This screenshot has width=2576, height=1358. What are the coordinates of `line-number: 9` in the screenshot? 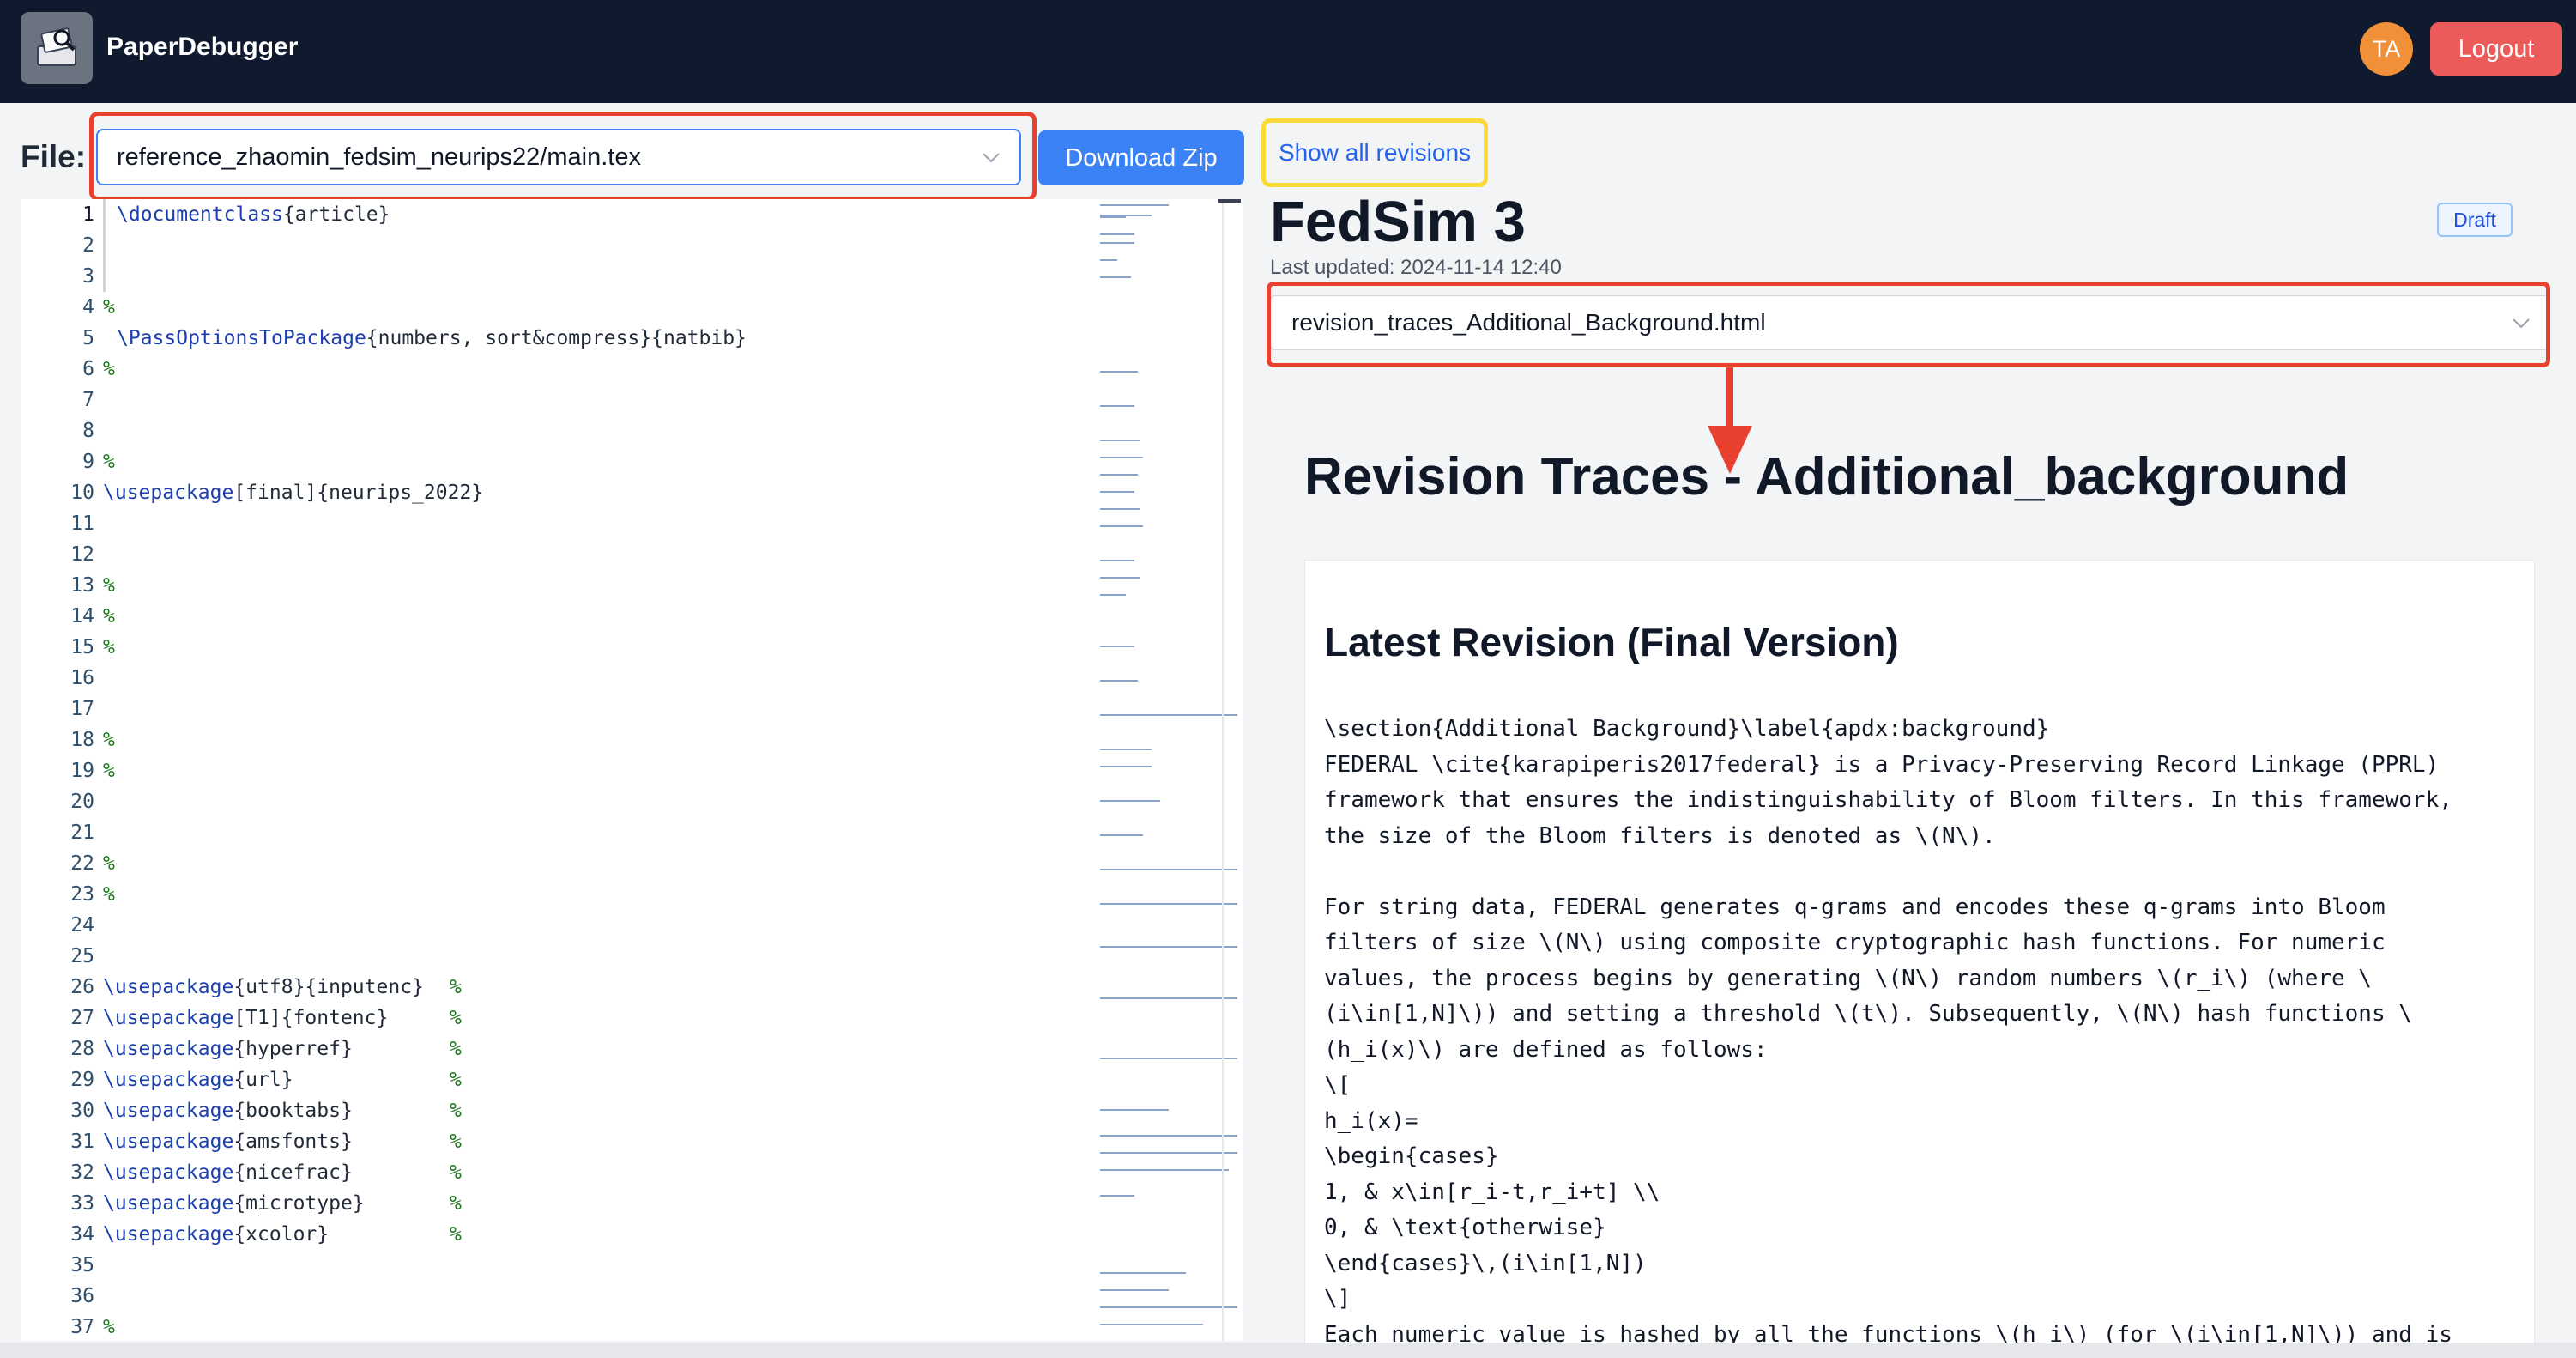 It's located at (88, 462).